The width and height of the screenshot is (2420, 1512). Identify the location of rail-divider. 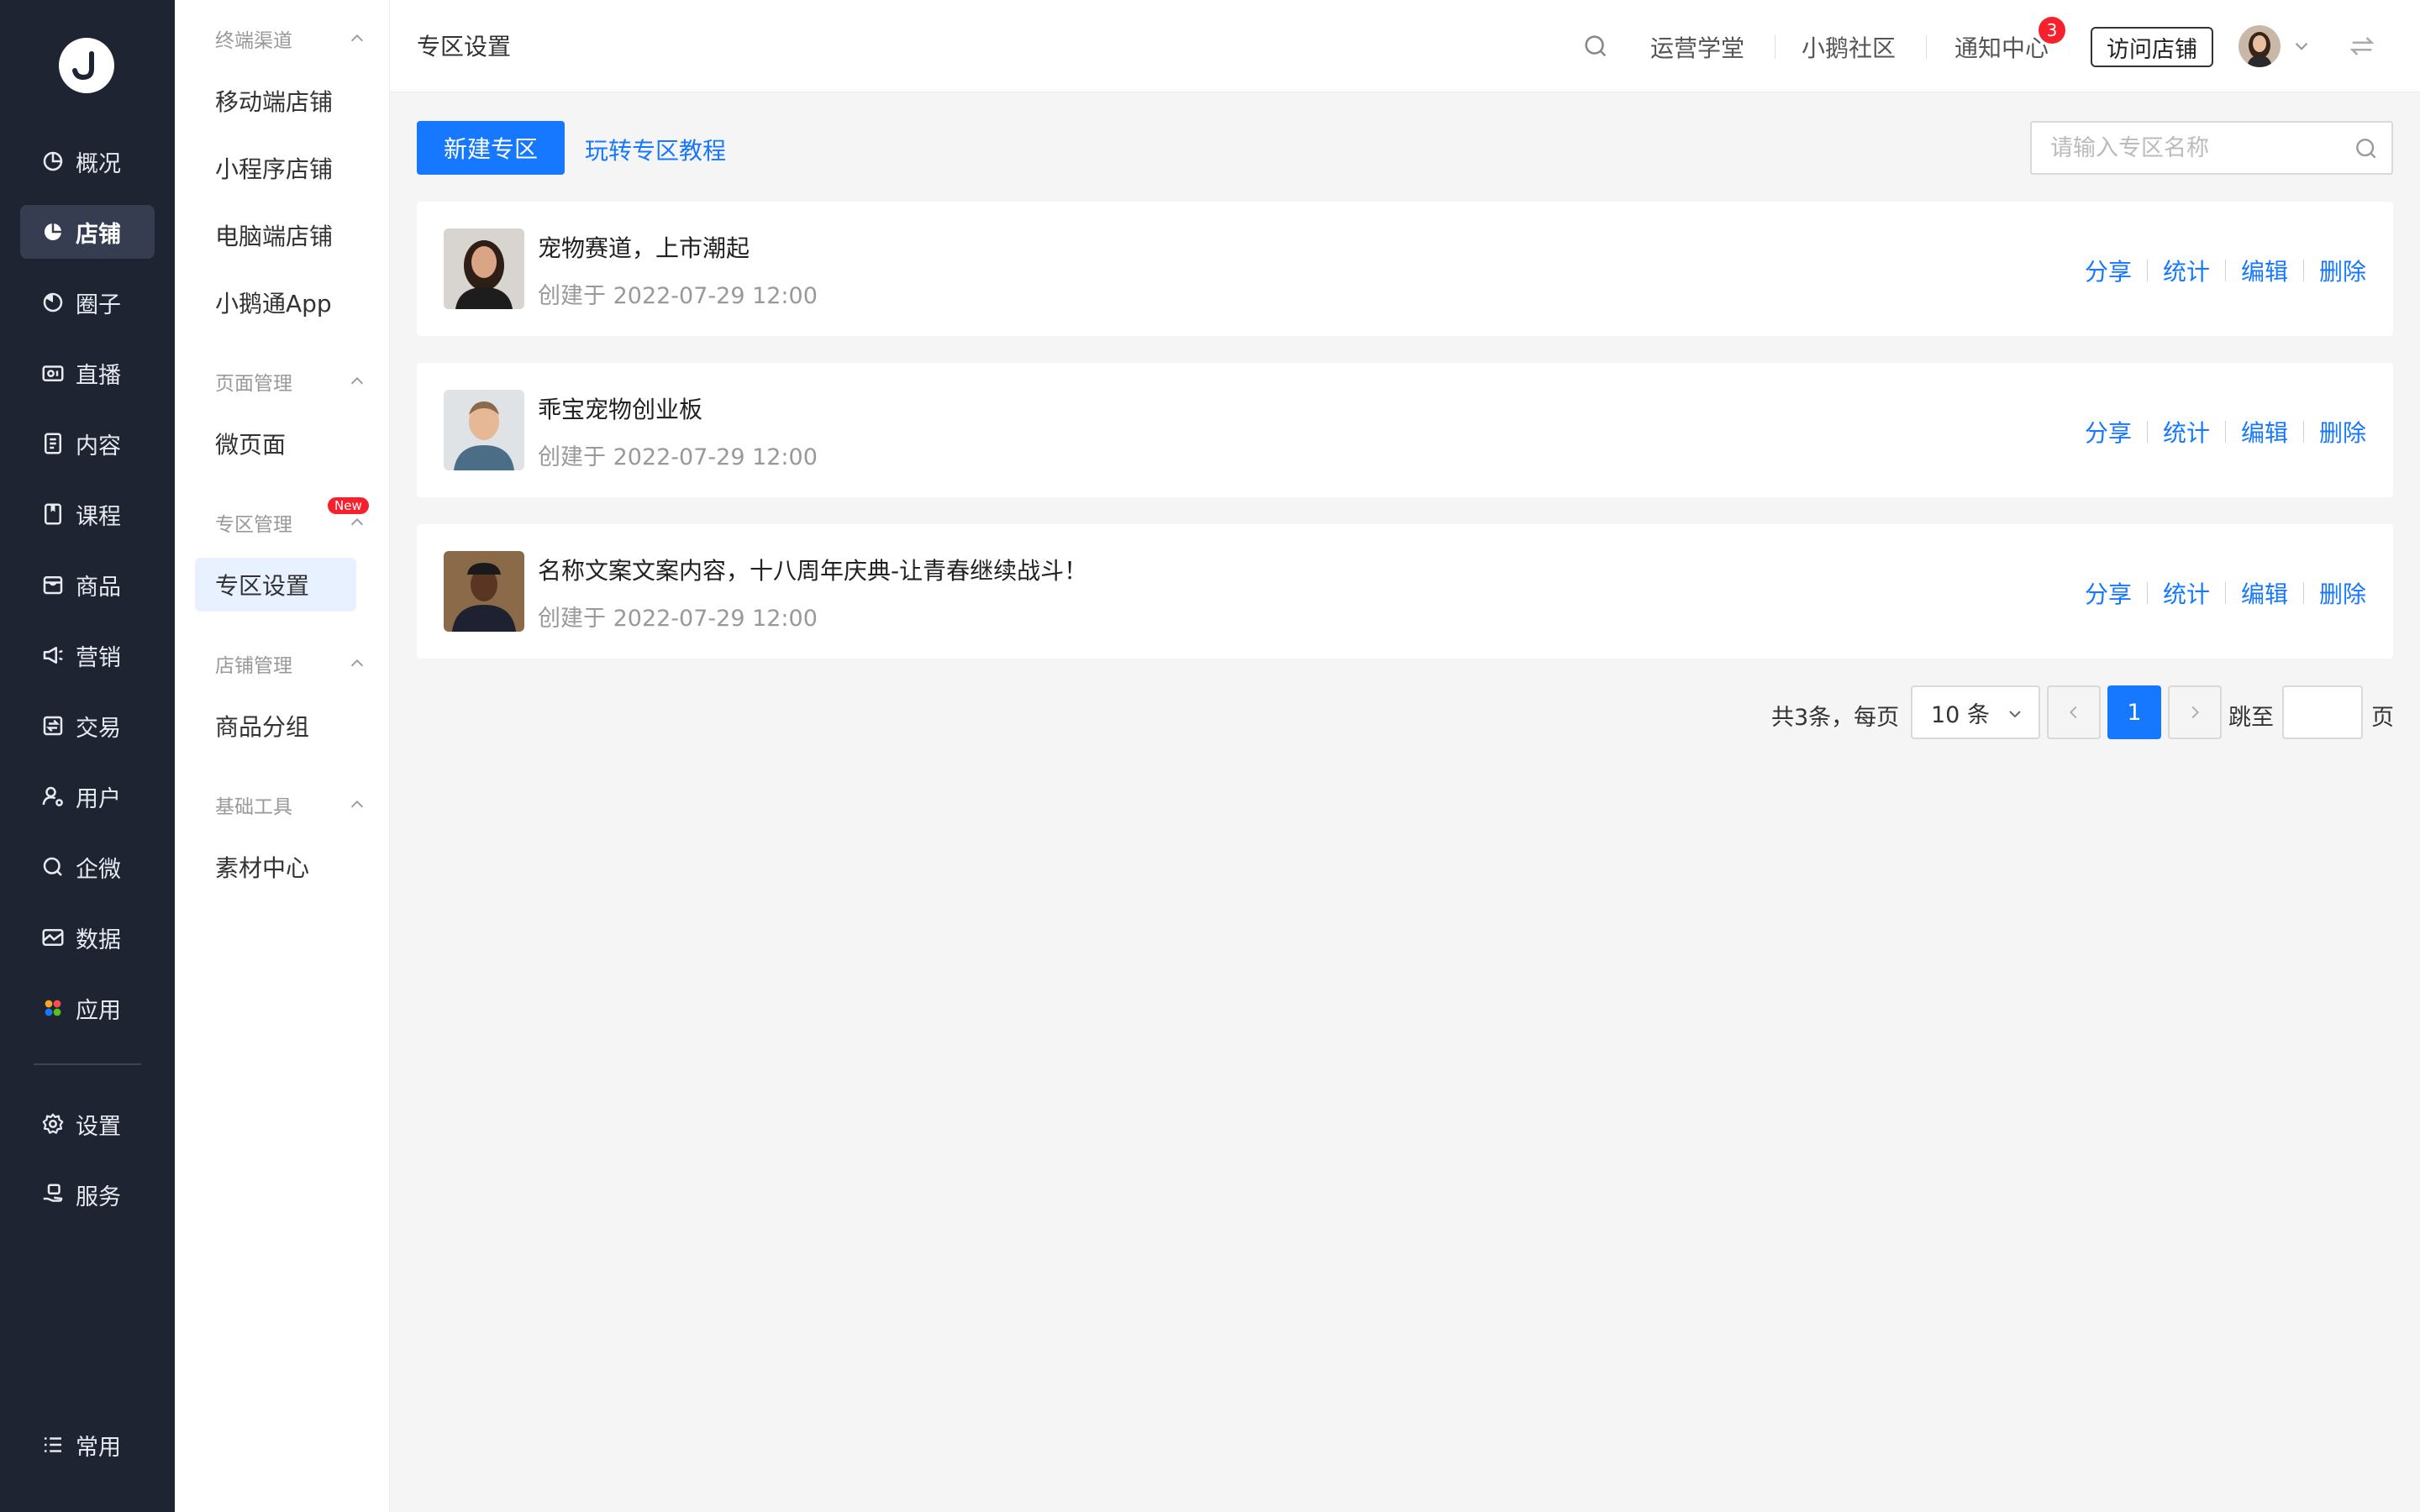
(87, 1064).